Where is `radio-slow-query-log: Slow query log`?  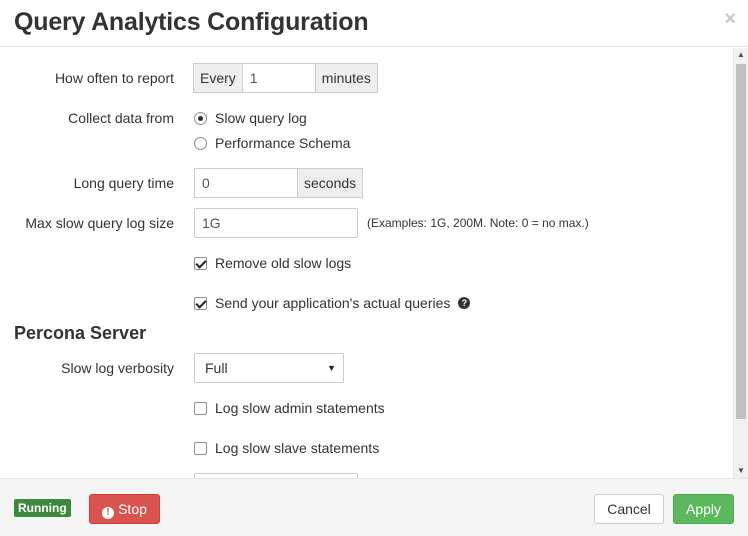 radio-slow-query-log: Slow query log is located at coordinates (250, 118).